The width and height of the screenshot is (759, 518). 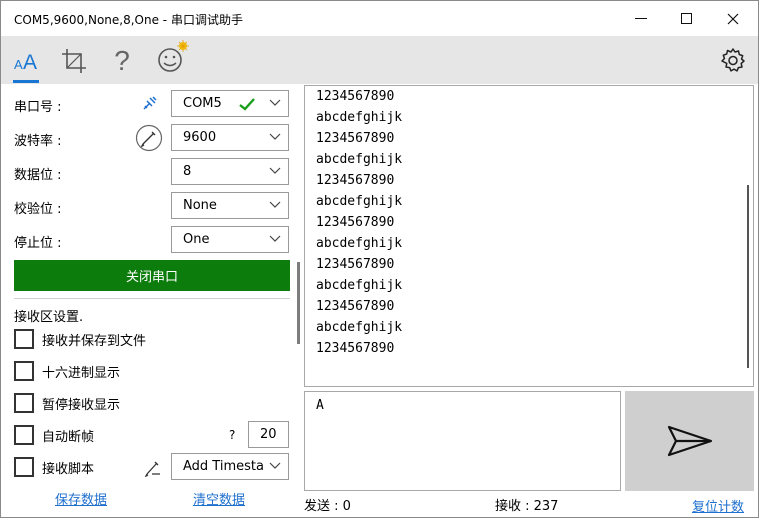 What do you see at coordinates (128, 20) in the screenshot?
I see `window-title: COM5,9600,None,8,One - 串口调试助手` at bounding box center [128, 20].